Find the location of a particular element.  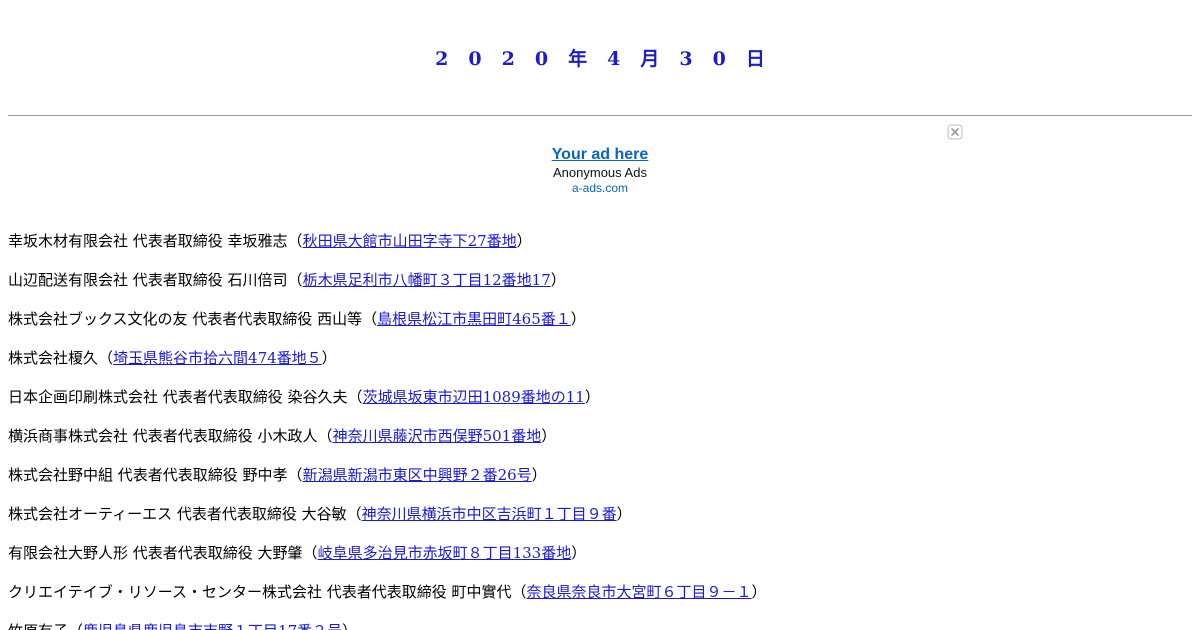

address-link: 栃木県足利市八幡町３丁目12番地17 is located at coordinates (427, 280).